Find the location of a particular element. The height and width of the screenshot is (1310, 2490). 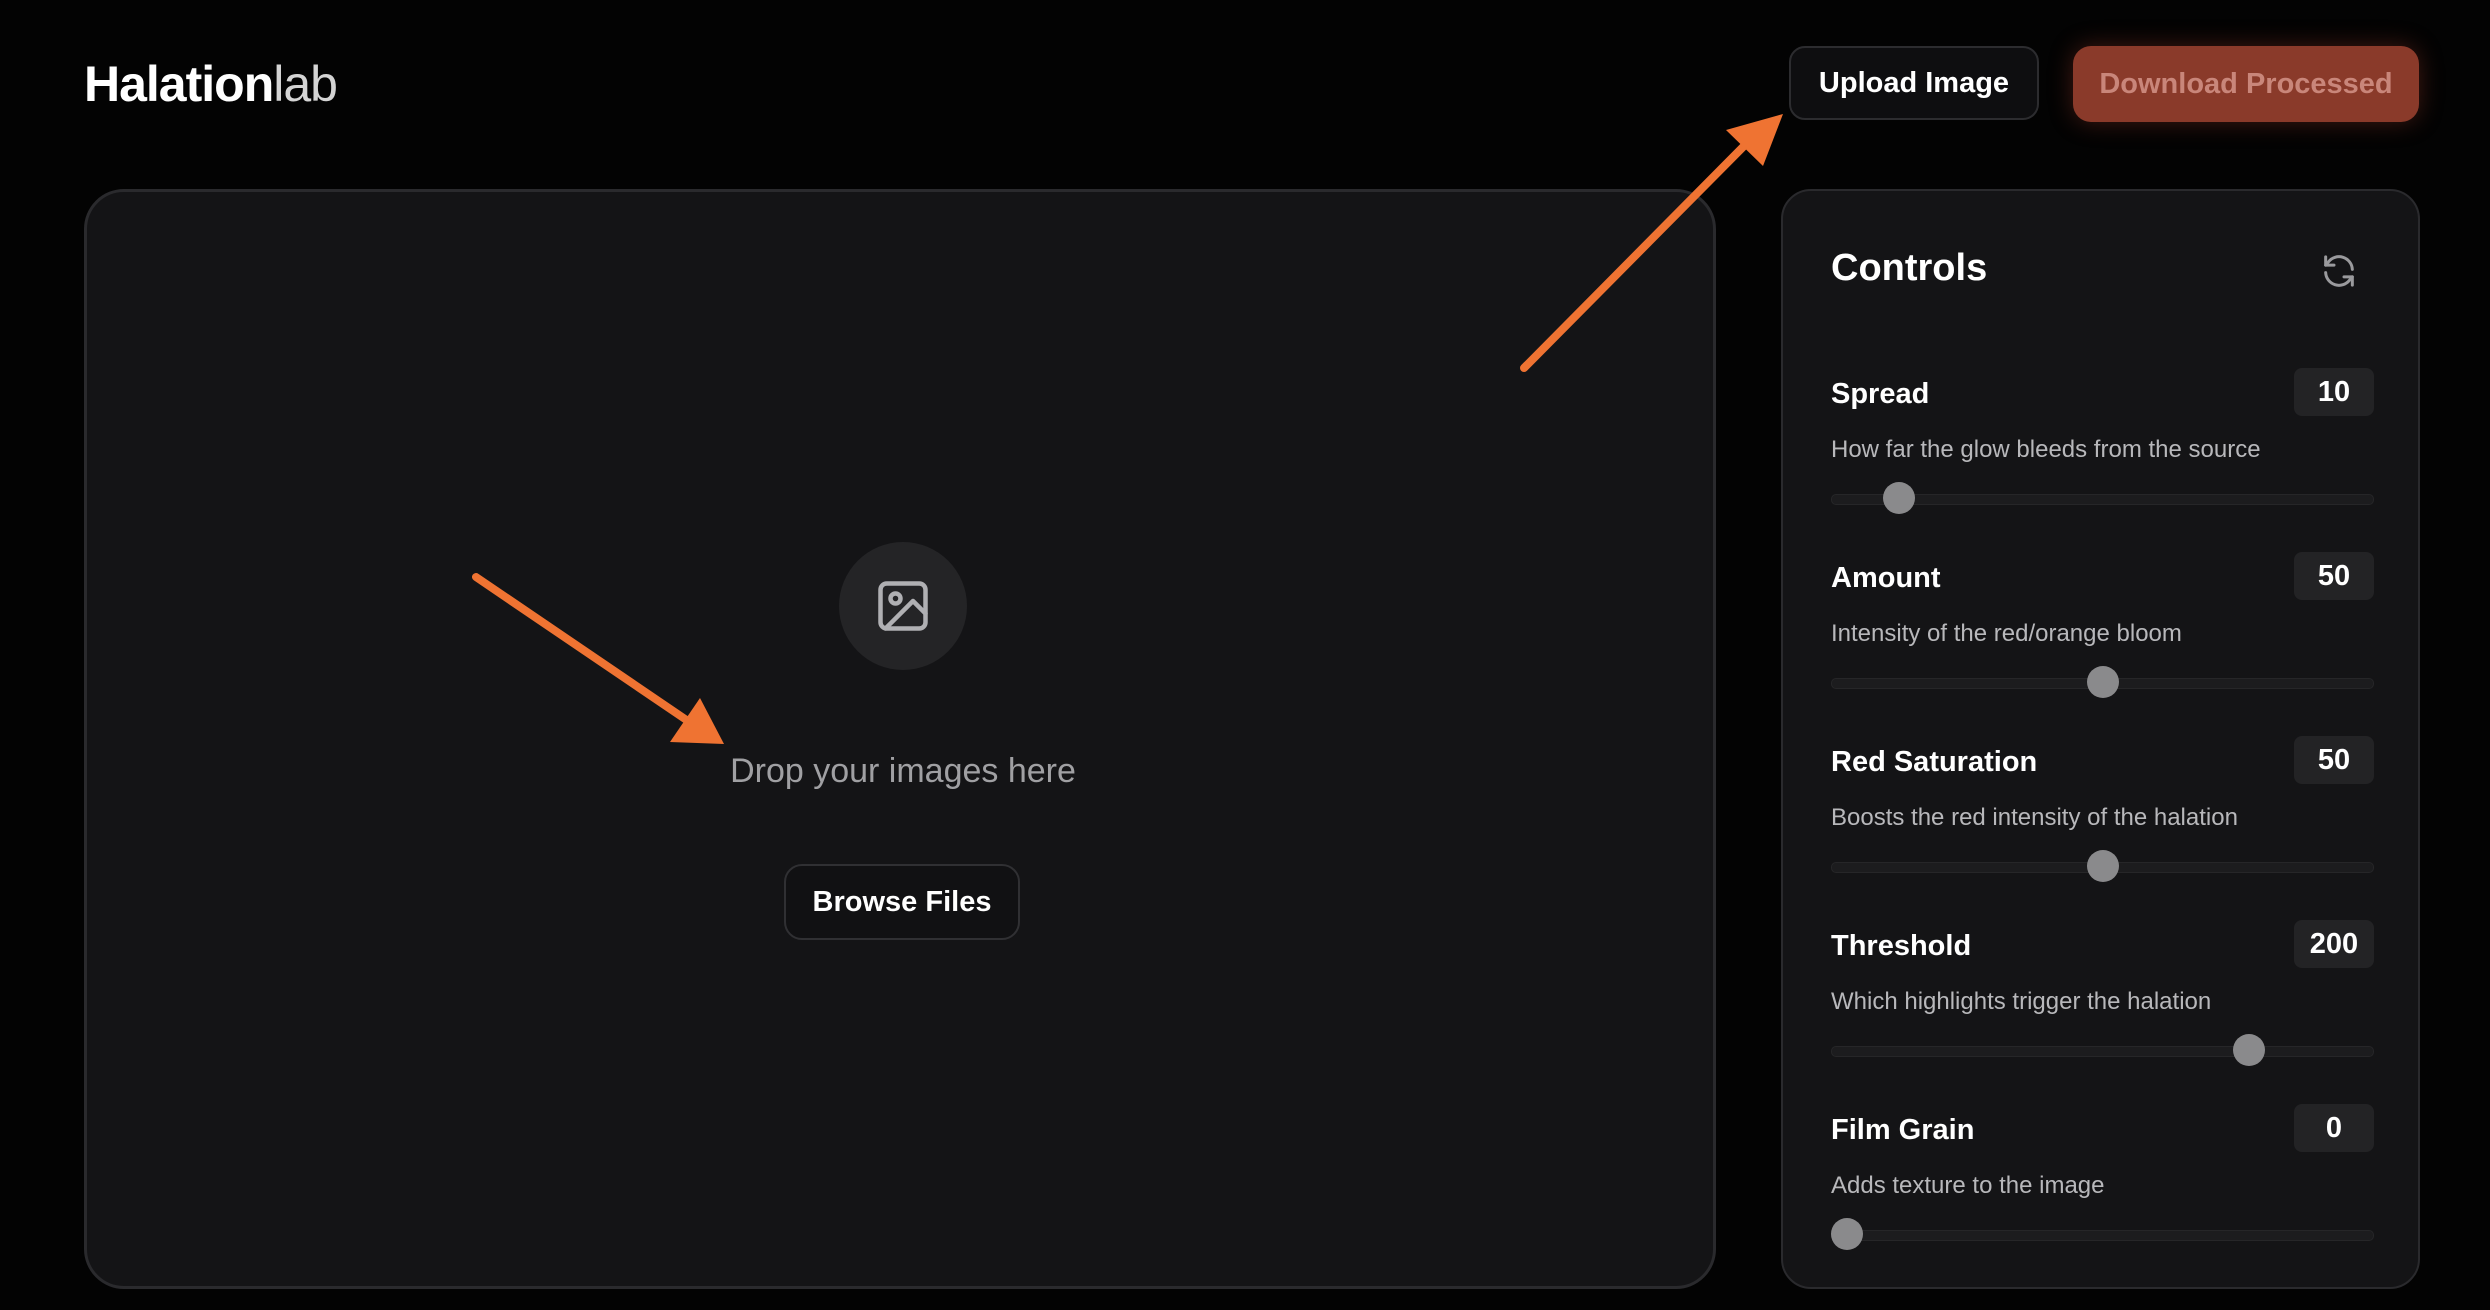

download-processed-button: Download Processed is located at coordinates (2246, 84).